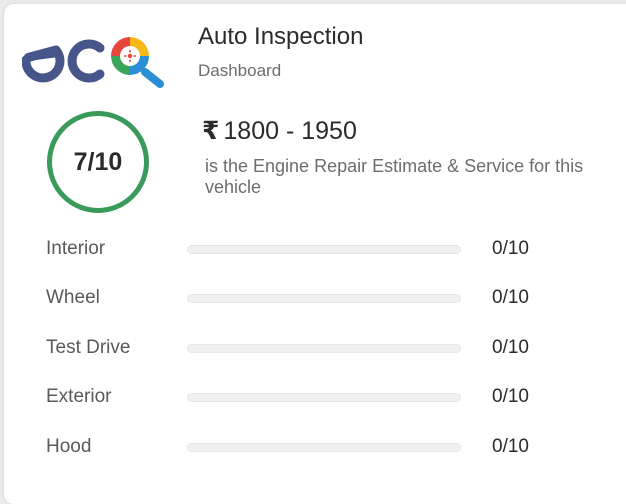 The image size is (626, 504). I want to click on eco-logo, so click(93, 62).